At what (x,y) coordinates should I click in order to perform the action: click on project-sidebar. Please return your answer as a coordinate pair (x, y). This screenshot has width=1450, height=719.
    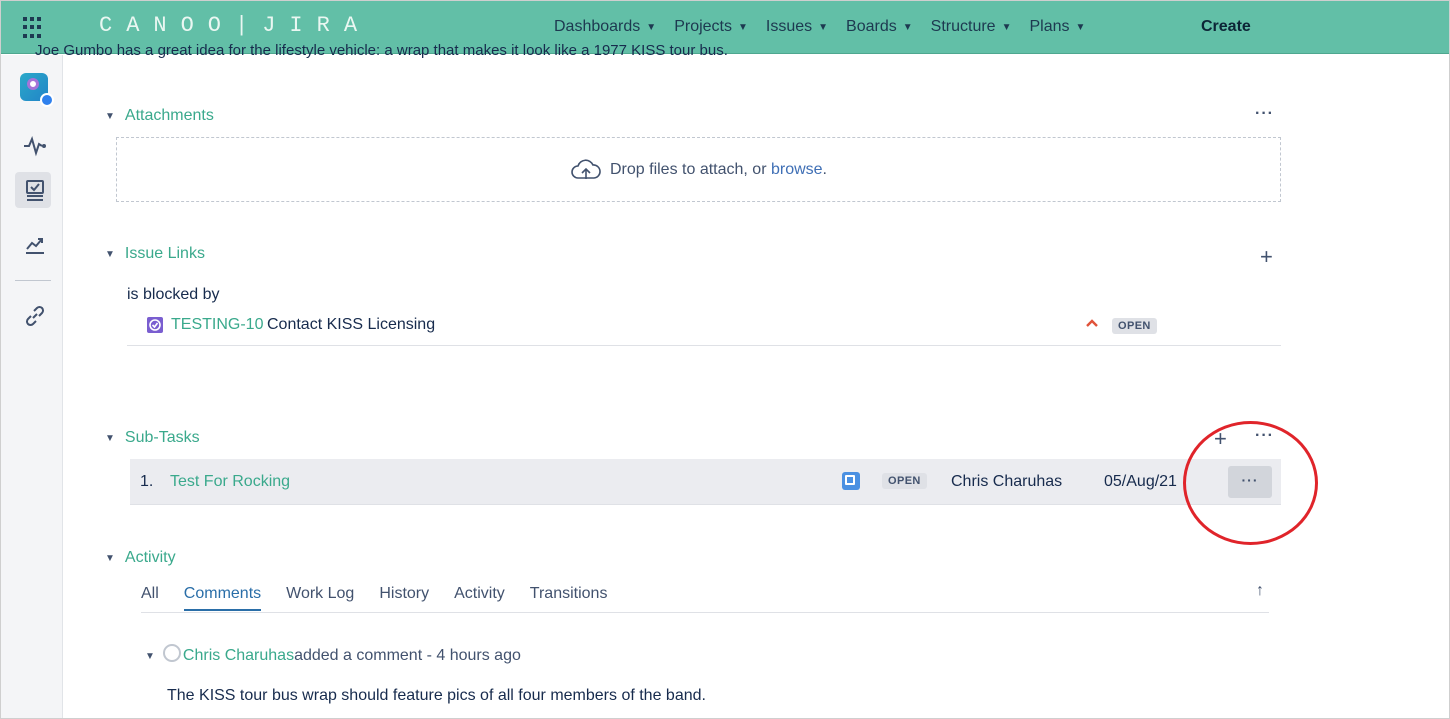
    Looking at the image, I should click on (32, 386).